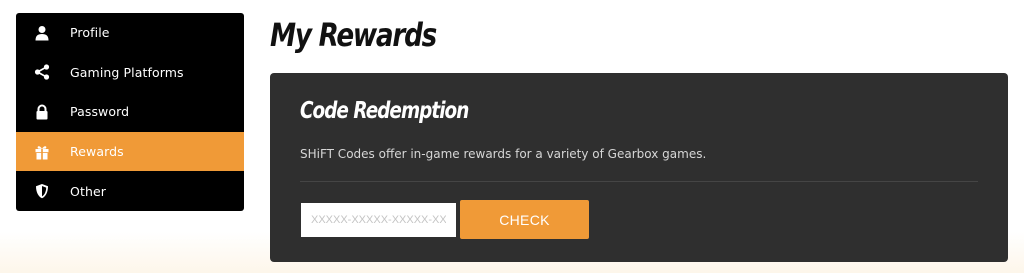 The width and height of the screenshot is (1024, 273). What do you see at coordinates (97, 152) in the screenshot?
I see `sidebar-item-label: Rewards` at bounding box center [97, 152].